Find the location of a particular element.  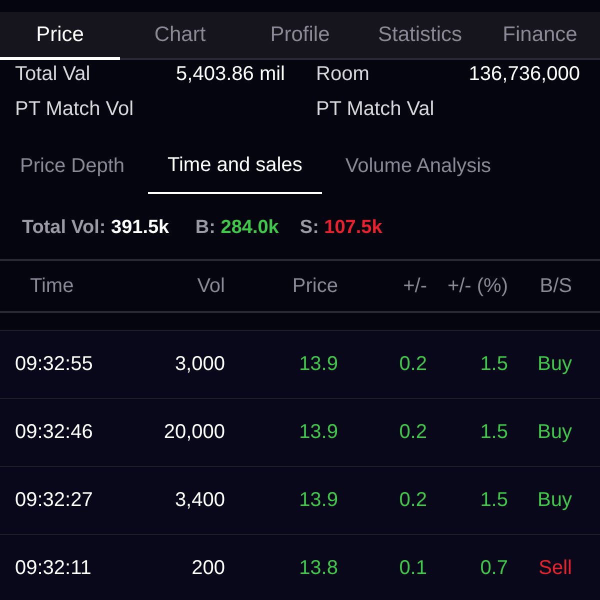

column-header: Price is located at coordinates (314, 286).